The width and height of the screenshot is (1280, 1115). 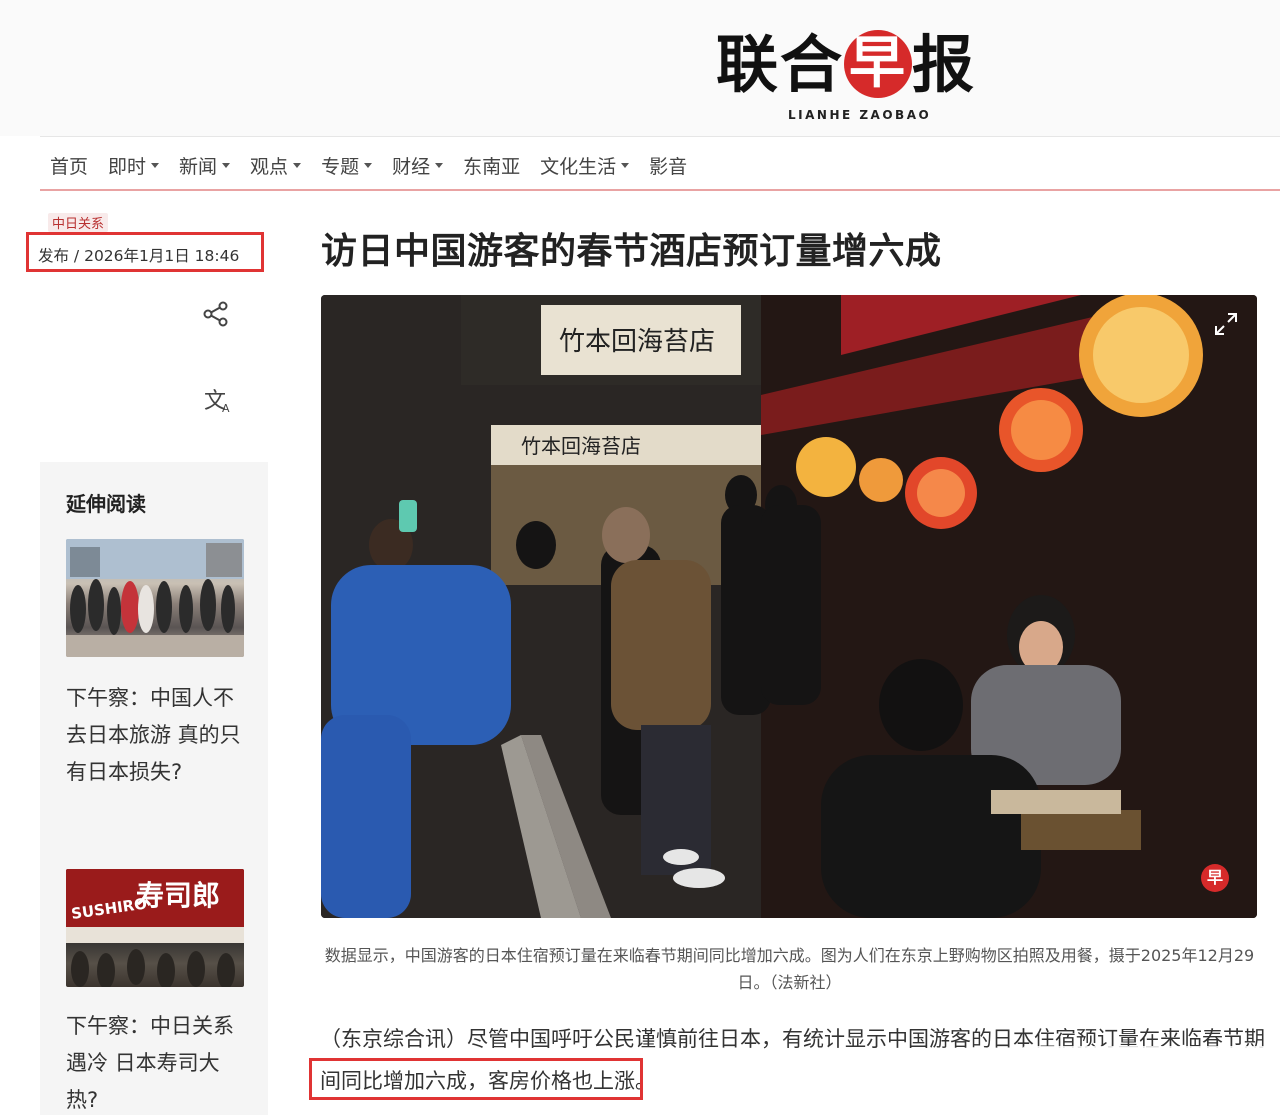 I want to click on nav-item-label: 影音, so click(x=668, y=166).